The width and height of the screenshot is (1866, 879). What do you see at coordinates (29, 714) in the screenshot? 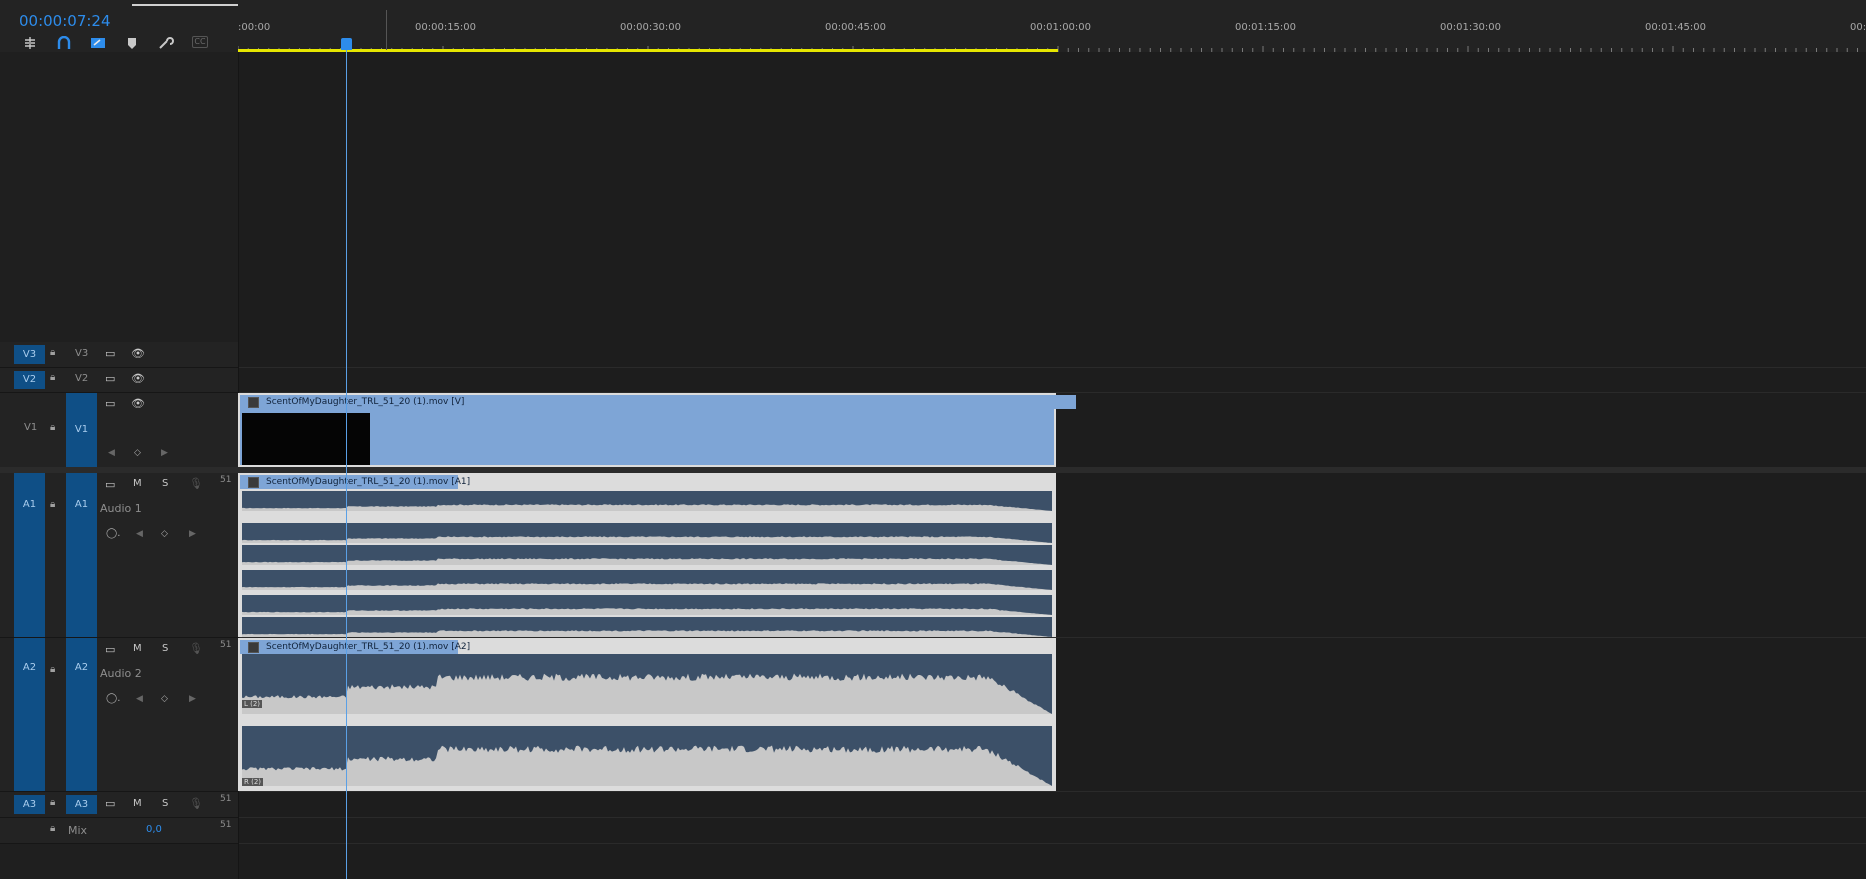
I see `source-patch-a2: A2` at bounding box center [29, 714].